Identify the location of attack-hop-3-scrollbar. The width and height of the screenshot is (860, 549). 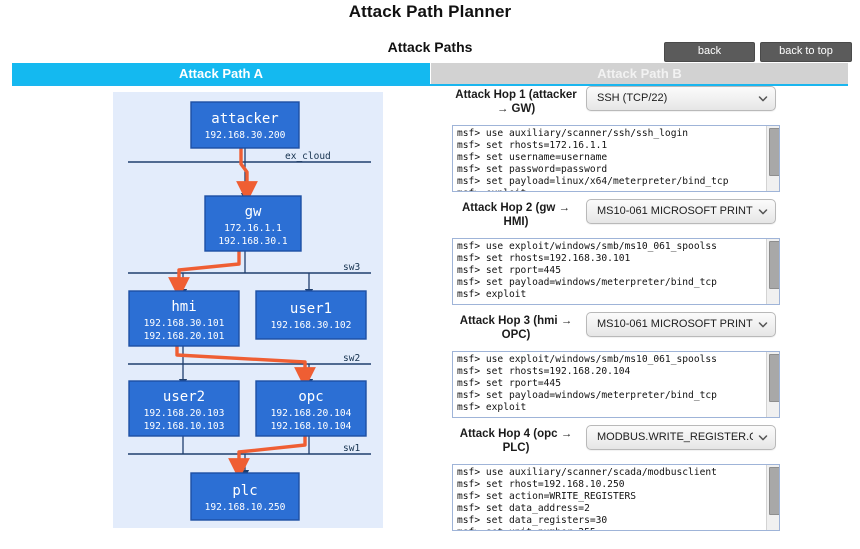
(772, 384).